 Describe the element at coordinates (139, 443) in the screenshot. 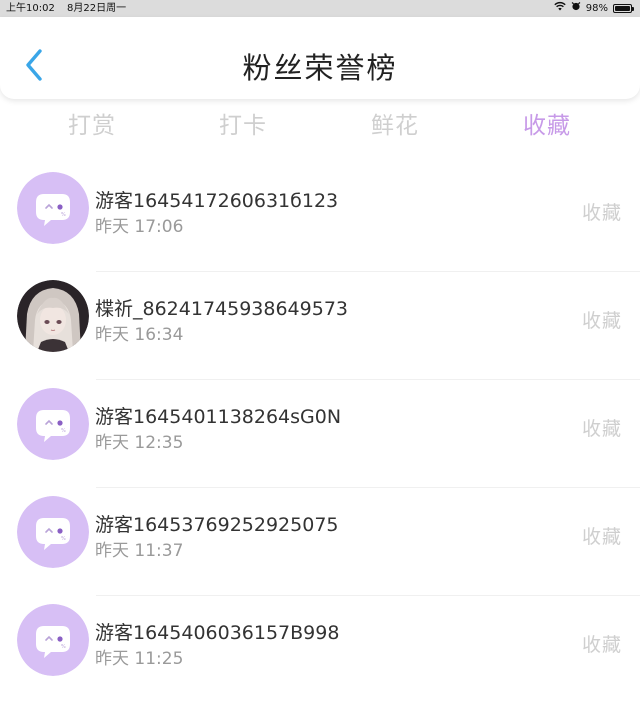

I see `list-item-time: 昨天 12:35` at that location.